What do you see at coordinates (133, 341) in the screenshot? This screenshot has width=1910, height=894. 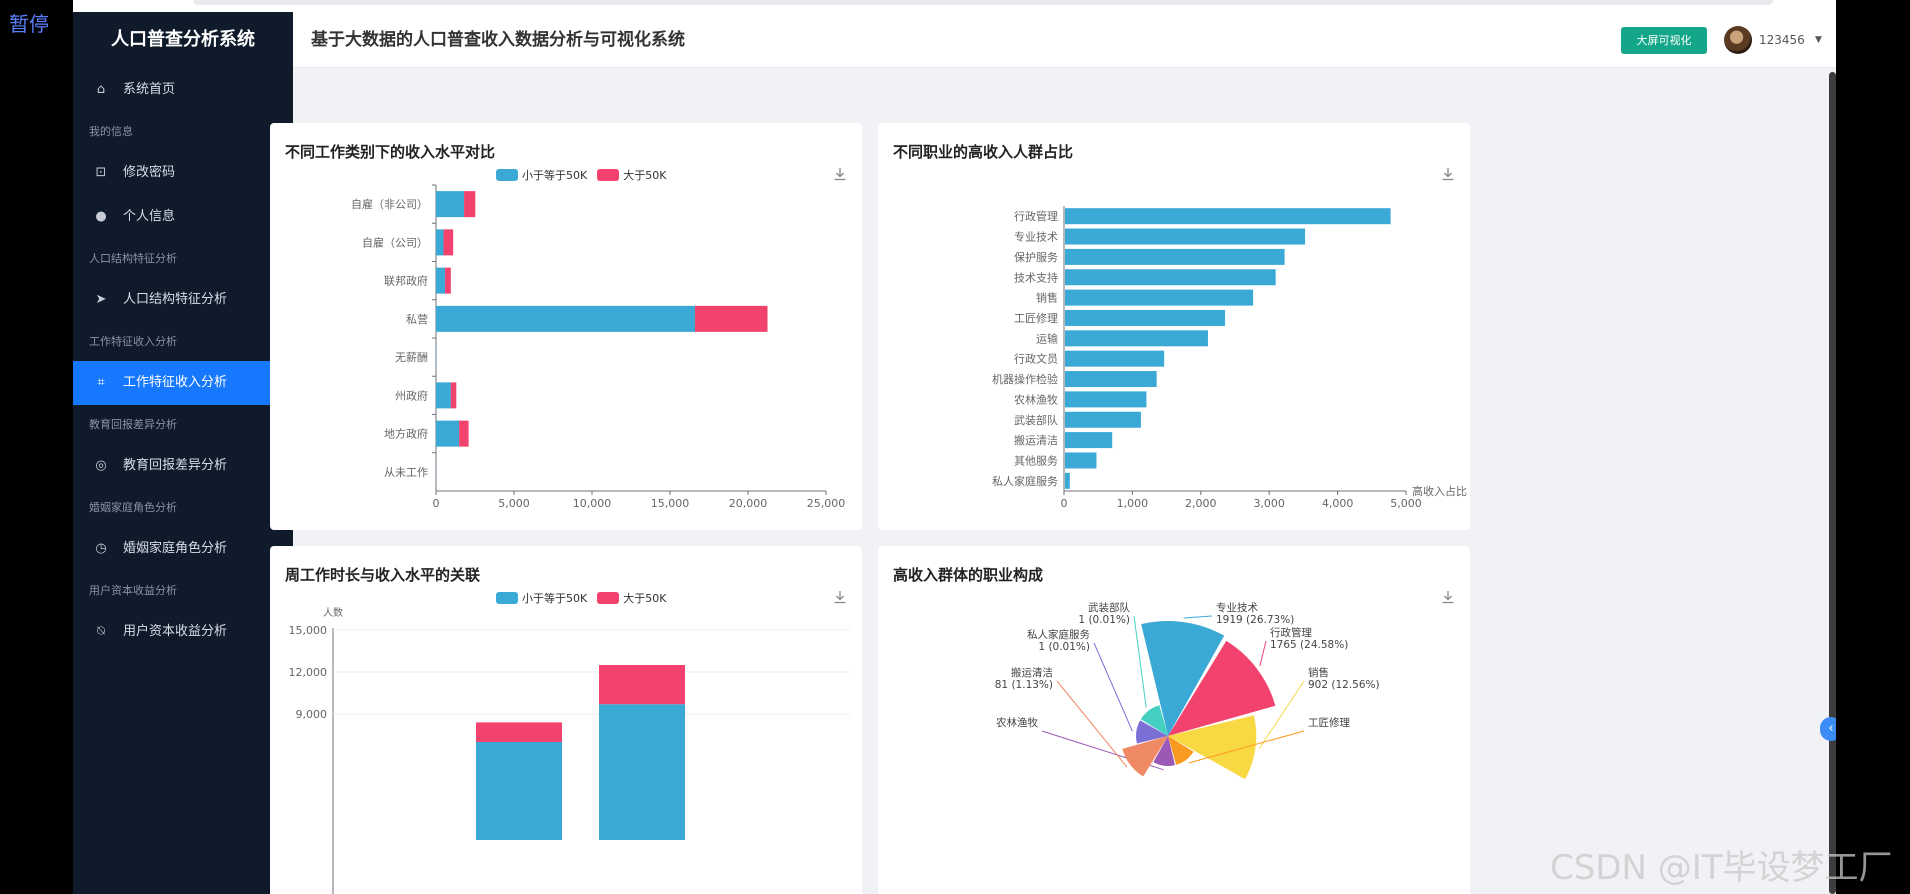 I see `menu-group-label: 工作特征收入分析` at bounding box center [133, 341].